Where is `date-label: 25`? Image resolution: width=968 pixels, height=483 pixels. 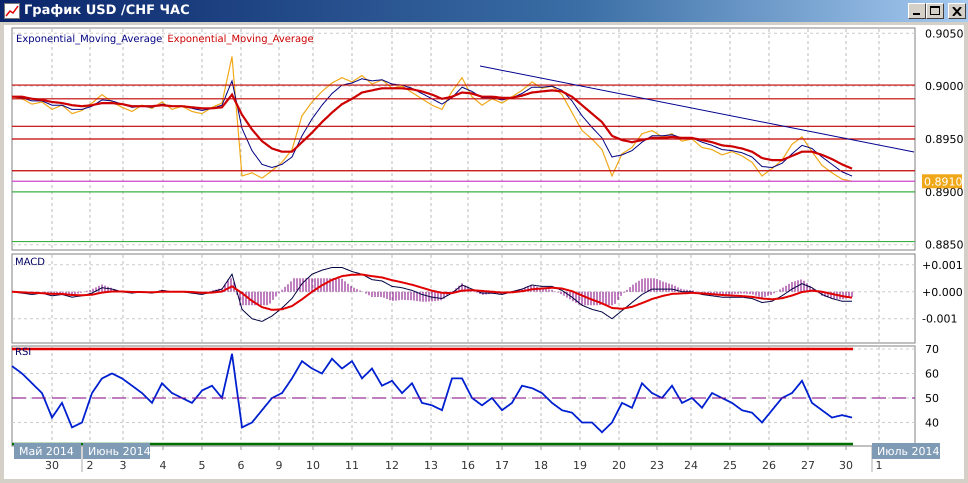
date-label: 25 is located at coordinates (730, 465).